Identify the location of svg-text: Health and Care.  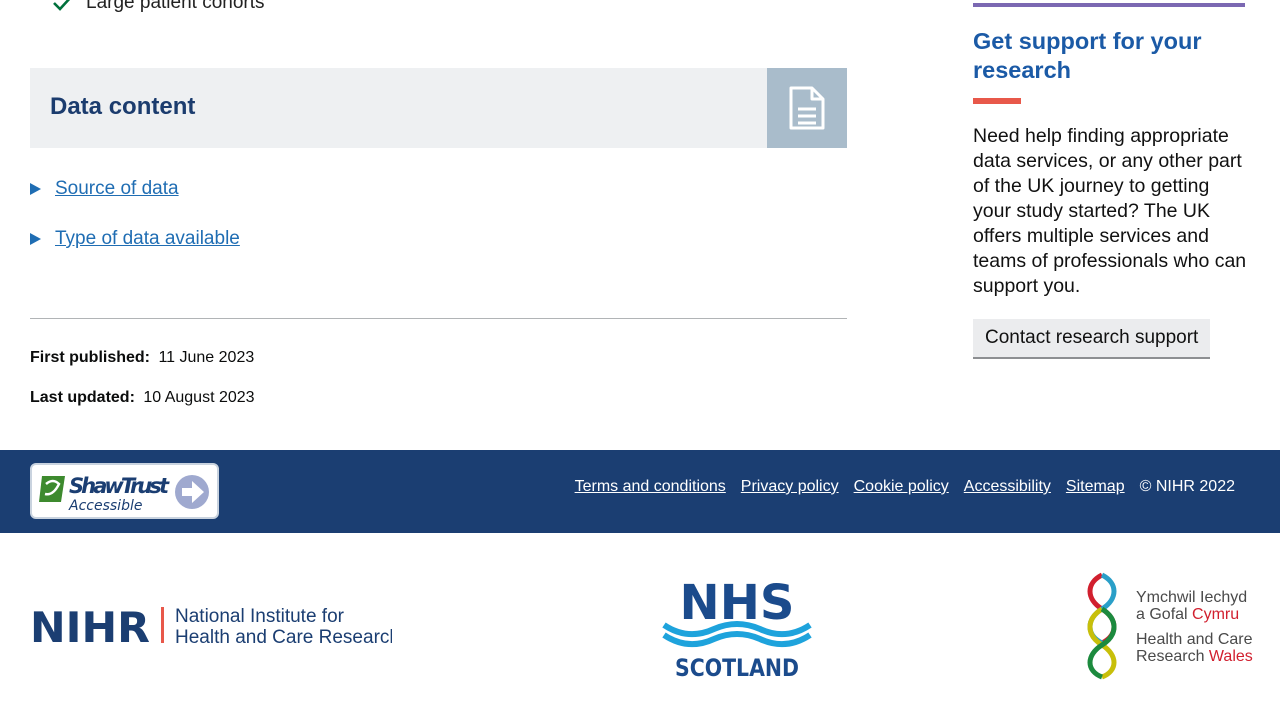
(1194, 639).